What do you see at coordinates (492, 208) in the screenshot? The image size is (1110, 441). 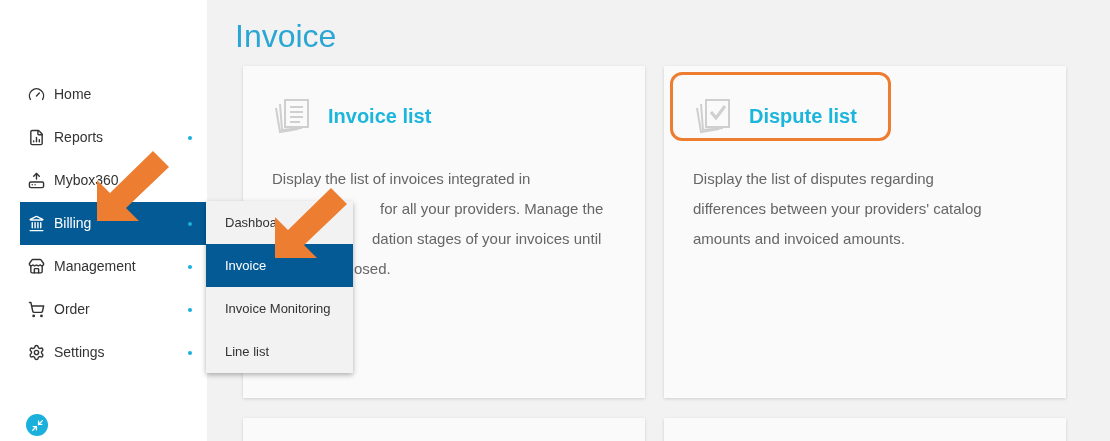 I see `card-description: for all your providers. Manage the` at bounding box center [492, 208].